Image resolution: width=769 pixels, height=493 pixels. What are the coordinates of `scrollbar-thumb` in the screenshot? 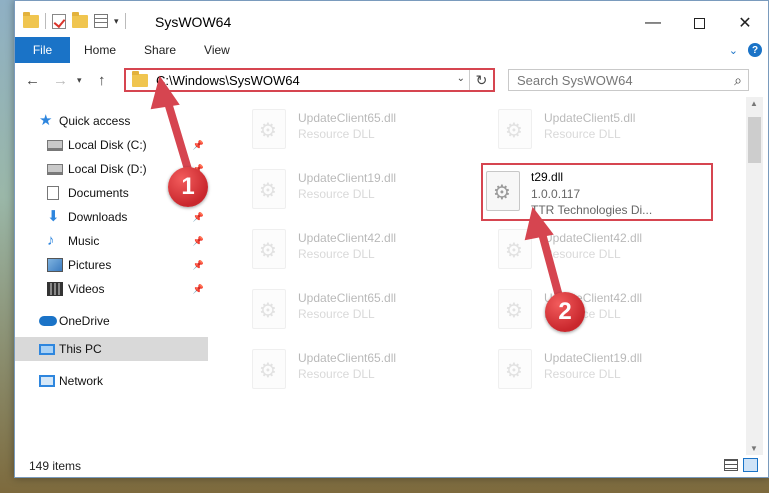 It's located at (754, 140).